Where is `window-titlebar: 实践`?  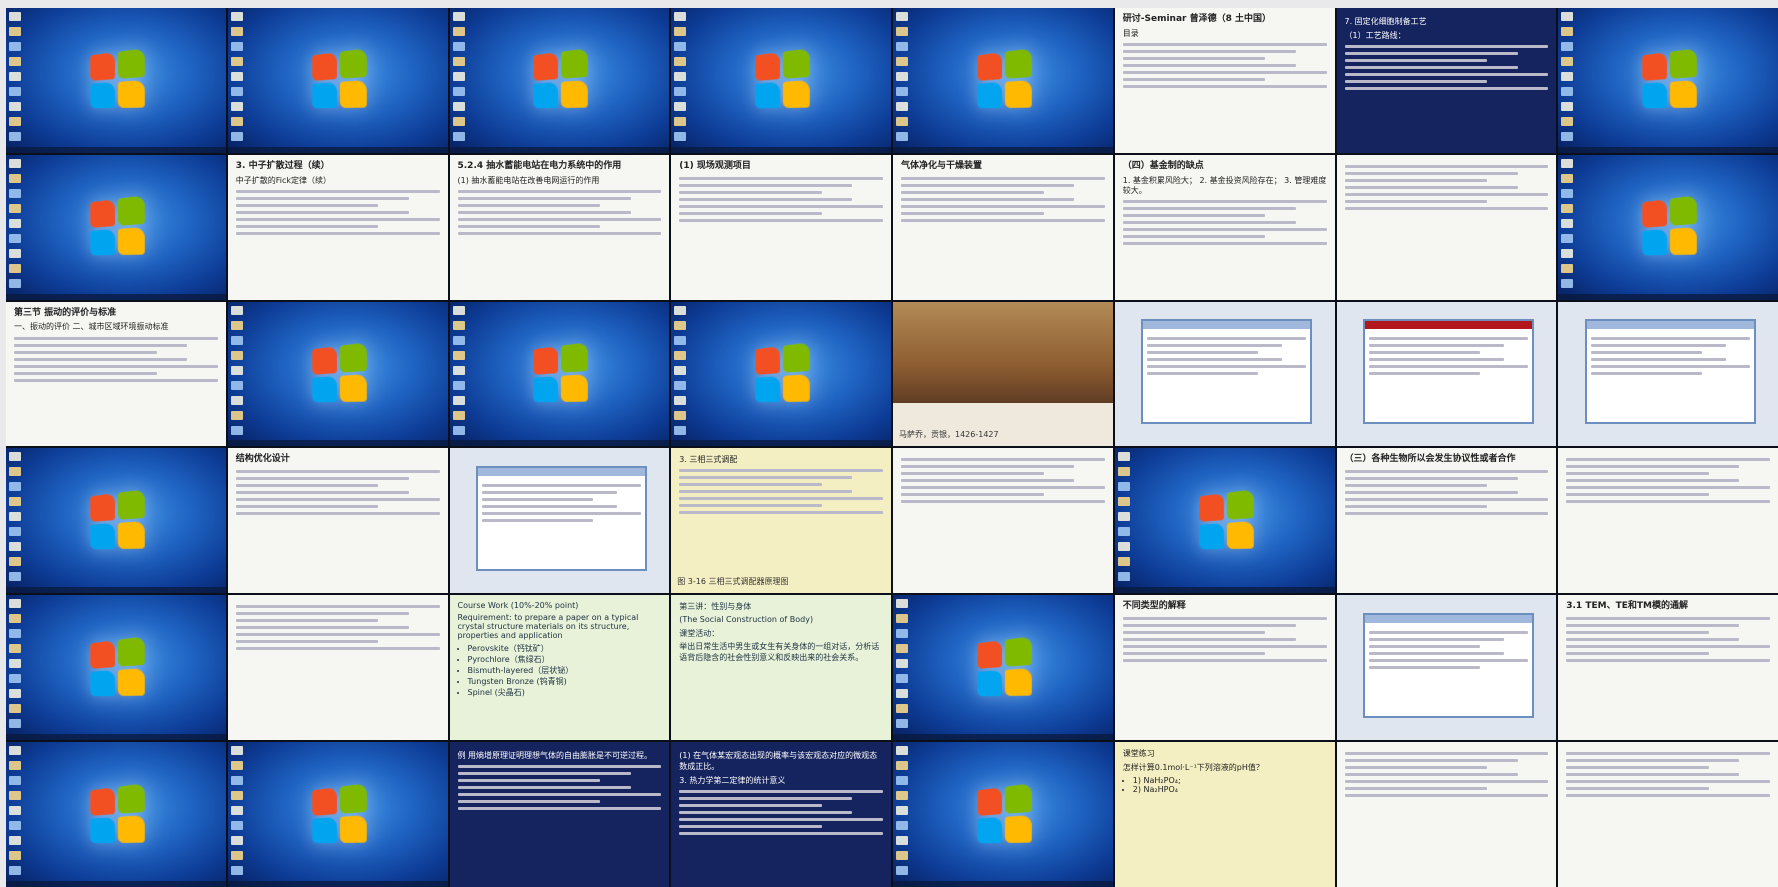 window-titlebar: 实践 is located at coordinates (1448, 619).